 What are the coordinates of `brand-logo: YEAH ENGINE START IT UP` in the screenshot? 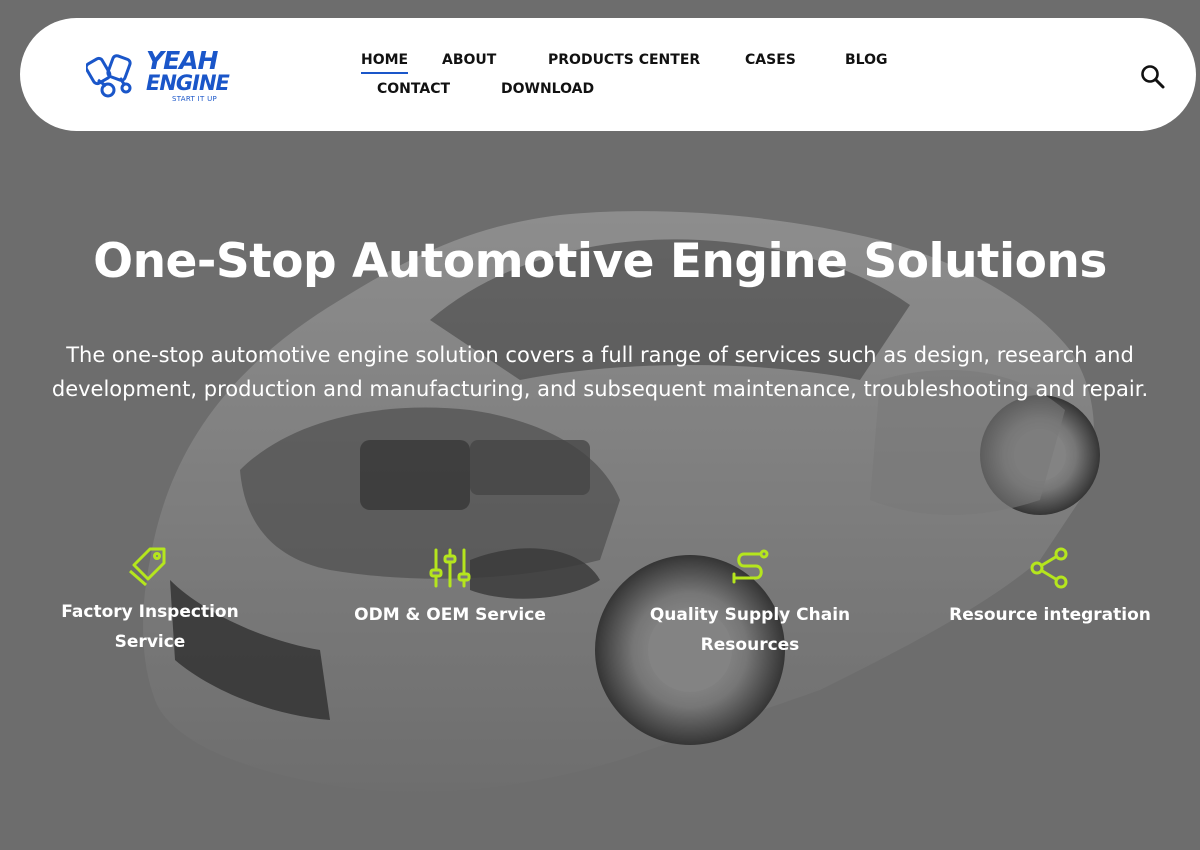 It's located at (161, 76).